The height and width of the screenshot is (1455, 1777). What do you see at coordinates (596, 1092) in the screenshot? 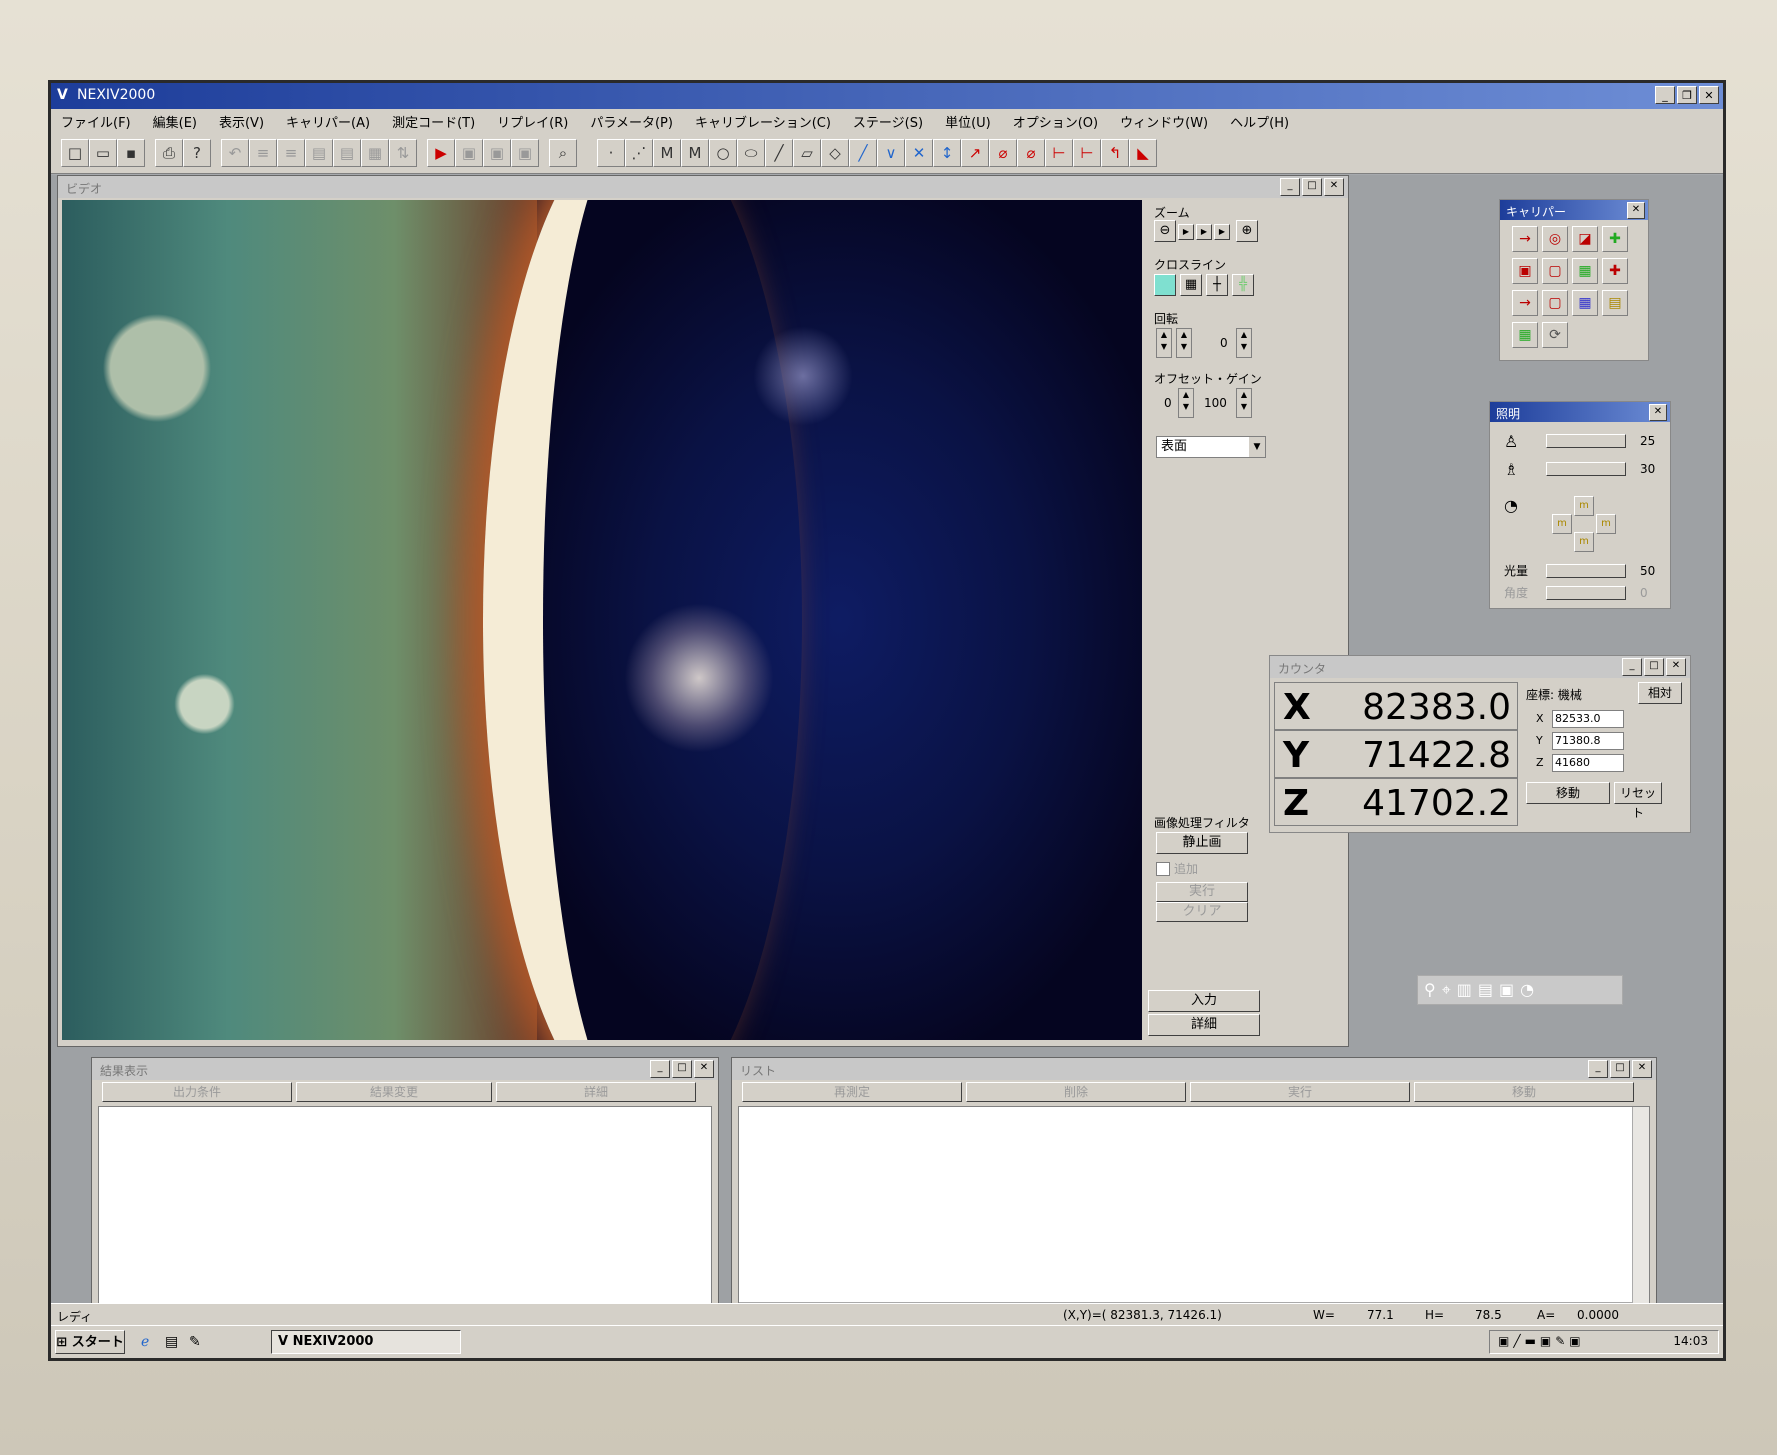
I see `results-detail-button: 詳細` at bounding box center [596, 1092].